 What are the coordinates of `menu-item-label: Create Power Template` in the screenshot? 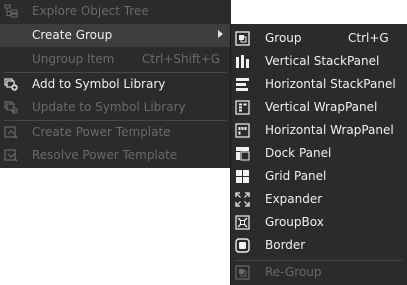 It's located at (101, 132).